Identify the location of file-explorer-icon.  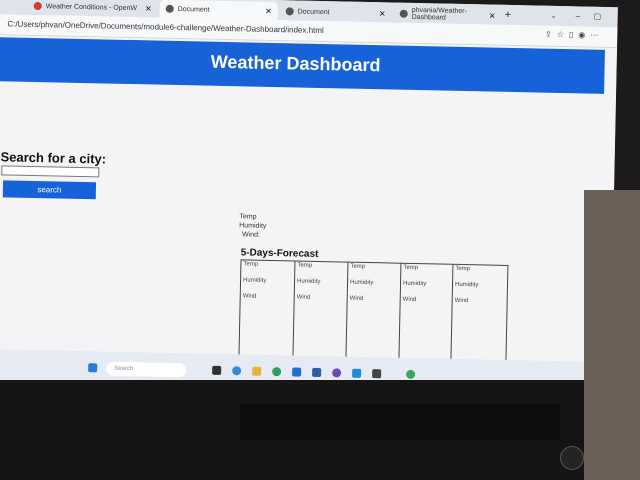
(257, 371).